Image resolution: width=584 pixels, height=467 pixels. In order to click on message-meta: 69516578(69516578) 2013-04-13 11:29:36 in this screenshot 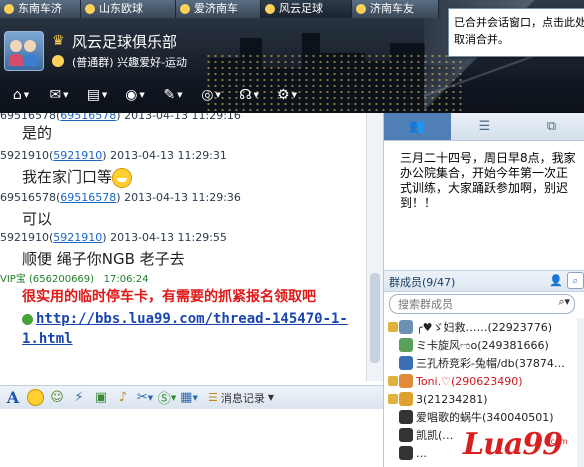, I will do `click(120, 197)`.